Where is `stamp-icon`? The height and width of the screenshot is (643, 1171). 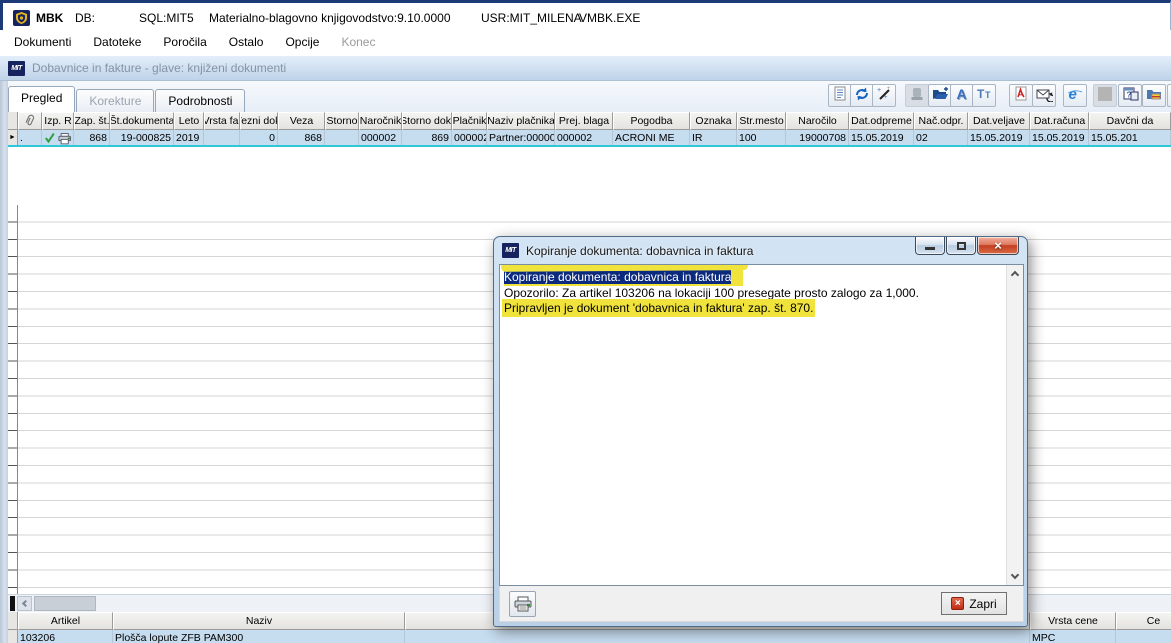 stamp-icon is located at coordinates (917, 95).